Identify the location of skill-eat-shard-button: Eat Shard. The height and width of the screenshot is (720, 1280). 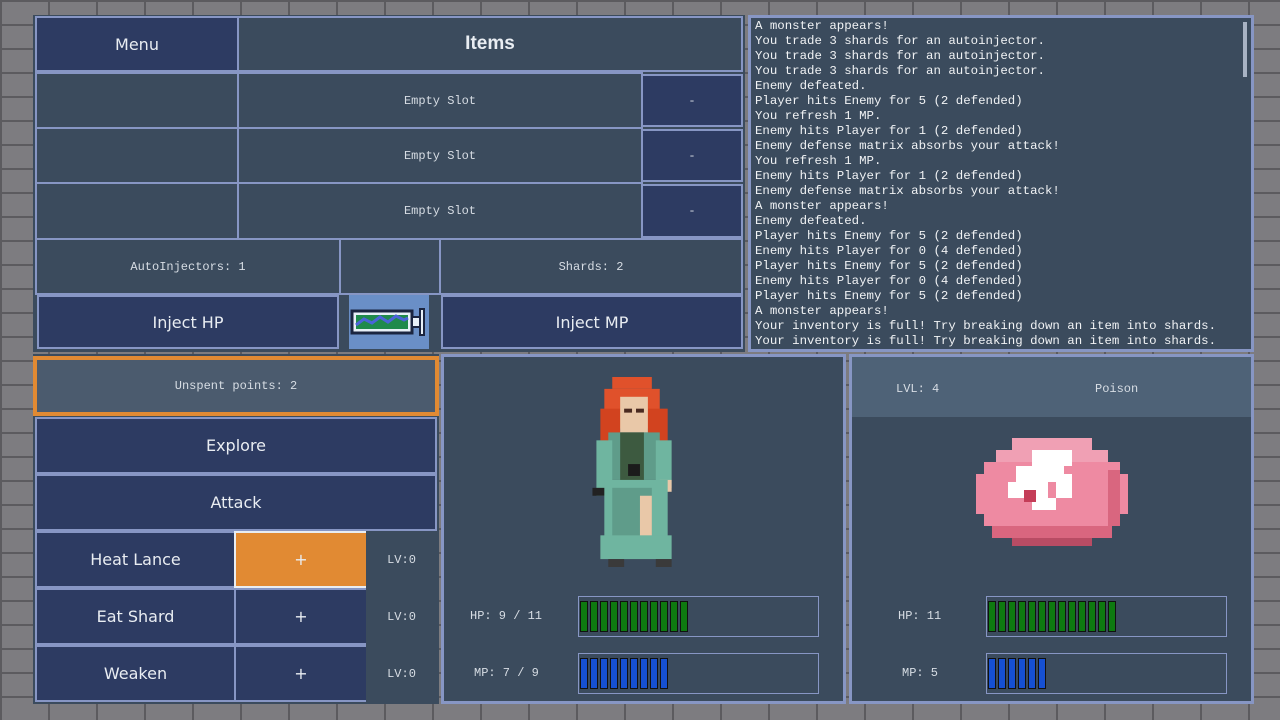
(135, 616).